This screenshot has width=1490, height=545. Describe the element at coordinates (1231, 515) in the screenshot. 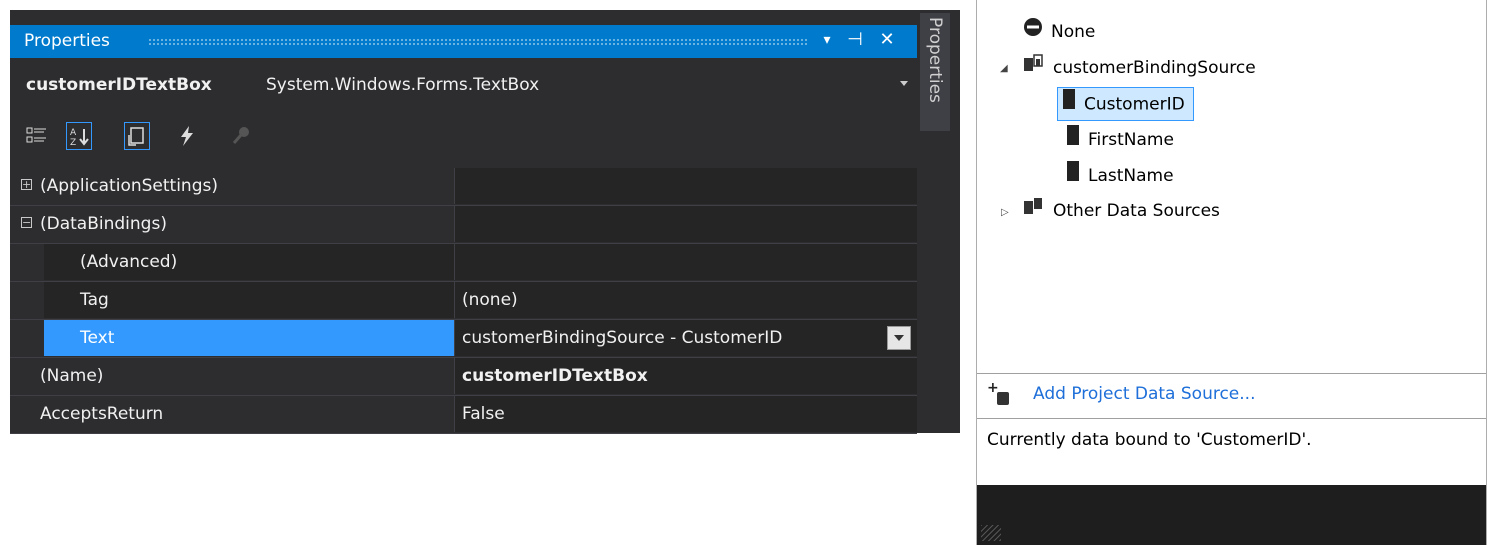

I see `picker-footer` at that location.